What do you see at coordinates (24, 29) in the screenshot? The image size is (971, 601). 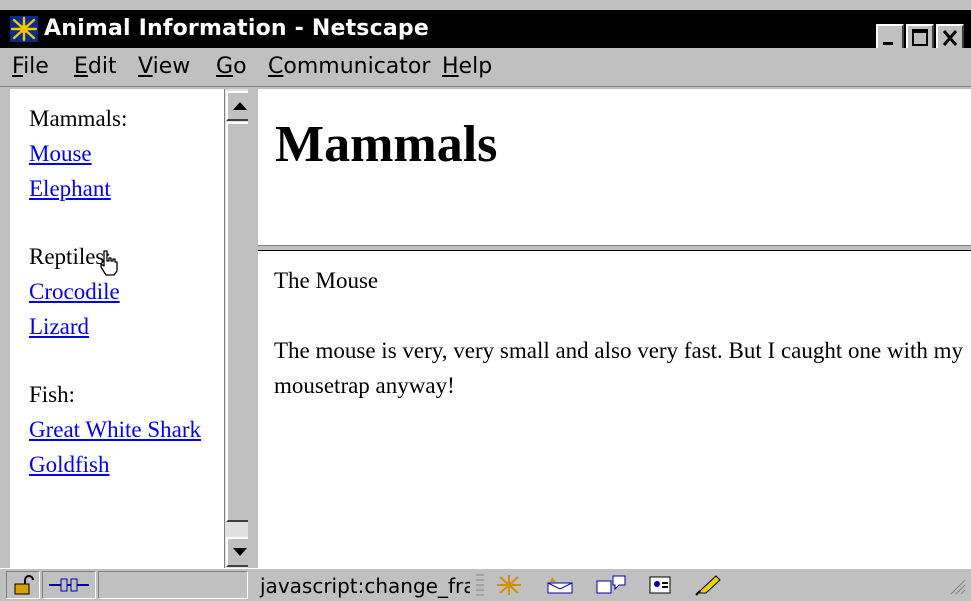 I see `netscape-logo-icon` at bounding box center [24, 29].